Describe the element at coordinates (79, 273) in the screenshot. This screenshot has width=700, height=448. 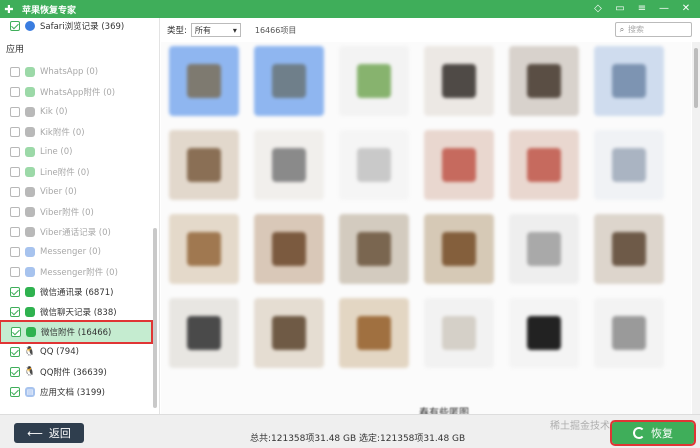
I see `sidebar-item-label: Messenger附件 (0)` at that location.